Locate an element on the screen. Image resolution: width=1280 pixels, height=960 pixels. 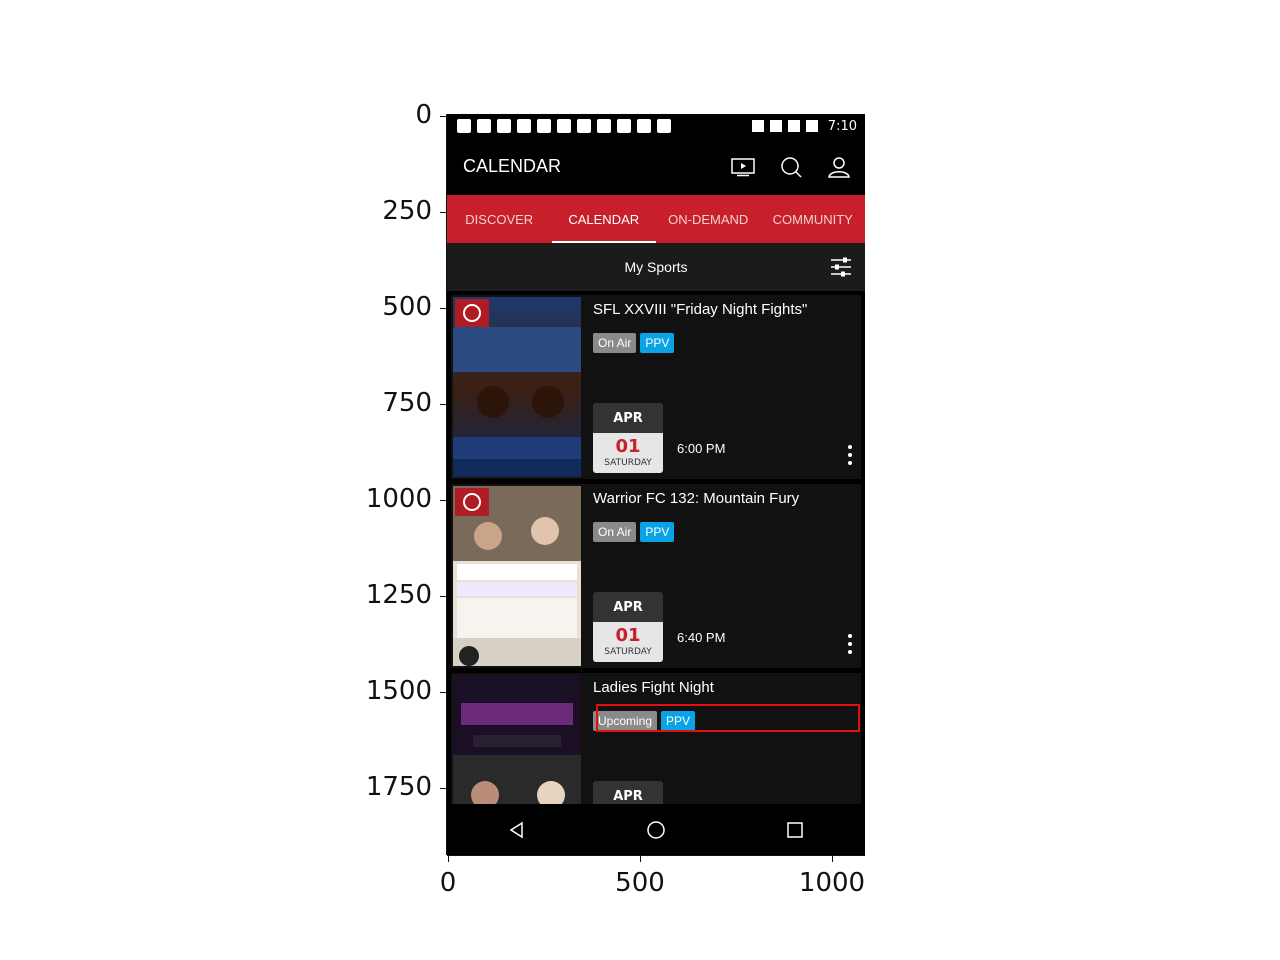
account-icon is located at coordinates (839, 167).